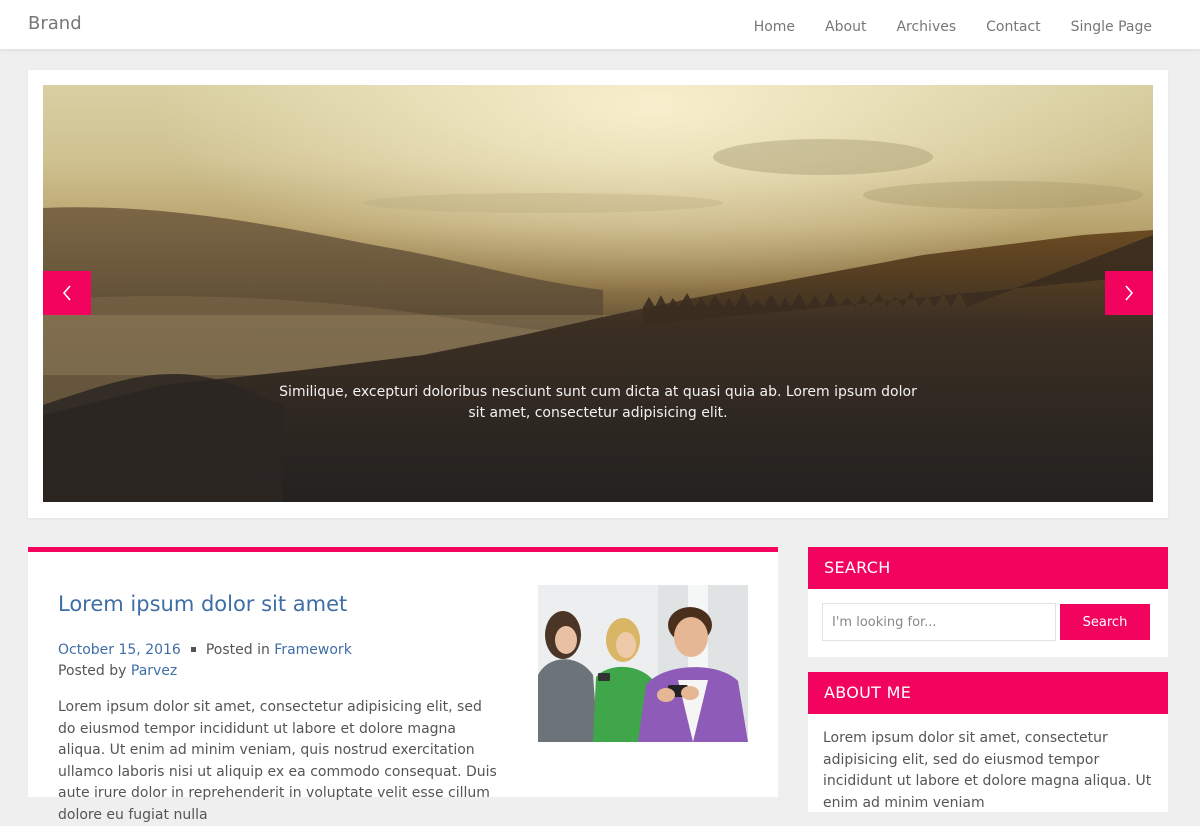 Image resolution: width=1200 pixels, height=826 pixels. I want to click on posted-in-label: Posted in, so click(237, 650).